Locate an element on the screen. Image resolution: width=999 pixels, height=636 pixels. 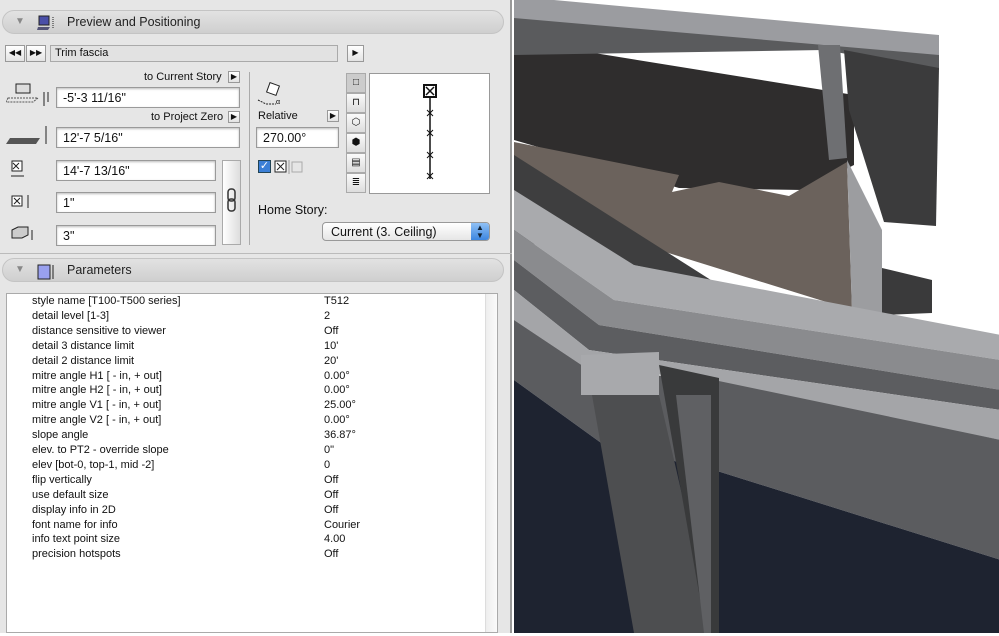
parameter-row: detail level [1-3] 2 is located at coordinates (247, 317).